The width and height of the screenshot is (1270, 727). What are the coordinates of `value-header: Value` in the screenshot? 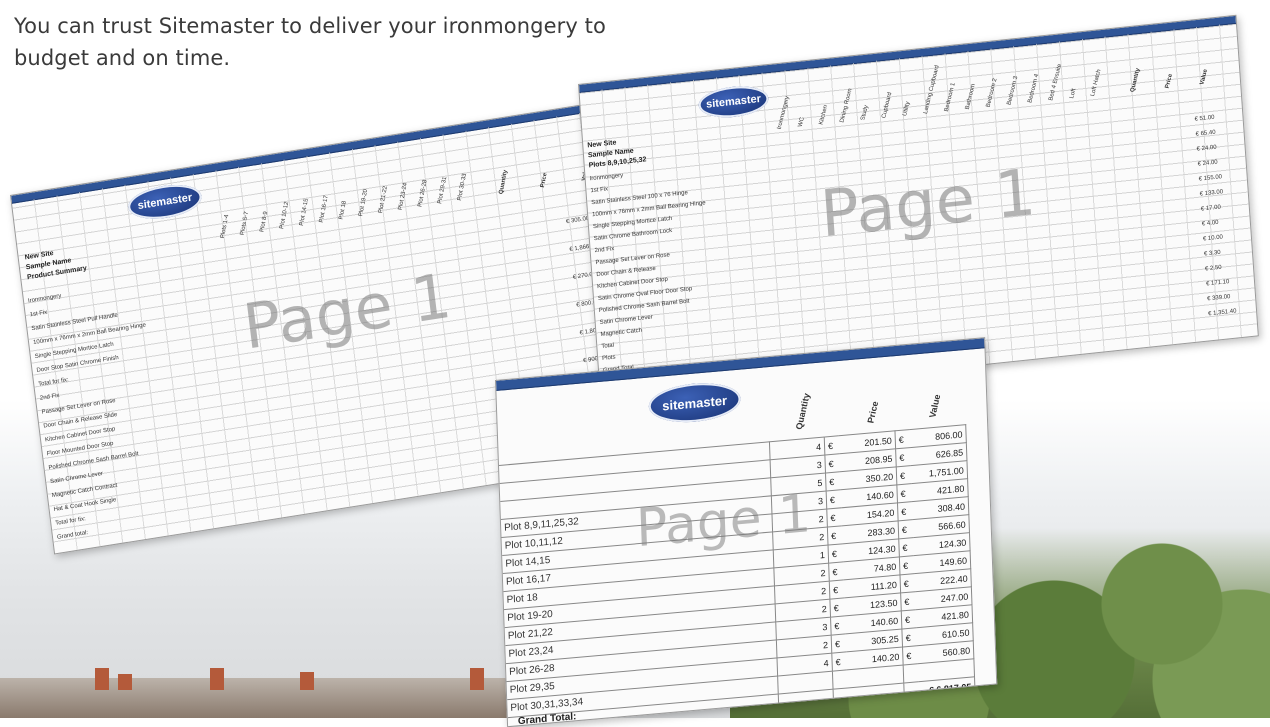 It's located at (935, 406).